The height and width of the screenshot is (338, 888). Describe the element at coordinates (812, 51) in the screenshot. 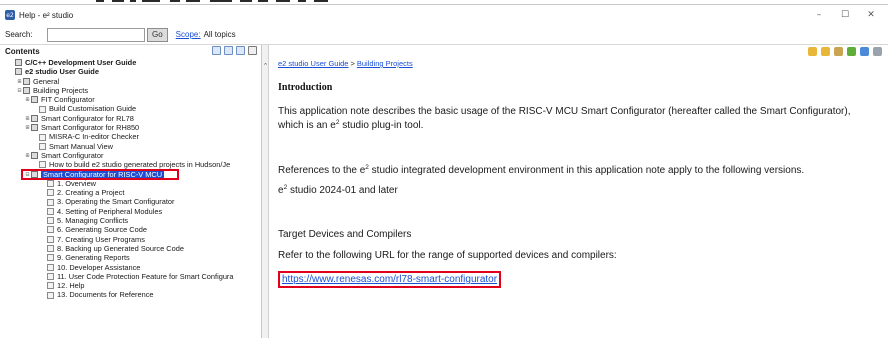

I see `back-arrow-icon` at that location.